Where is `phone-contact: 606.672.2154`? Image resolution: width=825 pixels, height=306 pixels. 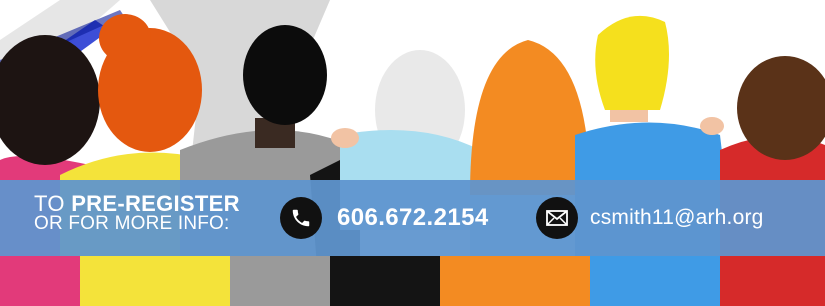 phone-contact: 606.672.2154 is located at coordinates (384, 218).